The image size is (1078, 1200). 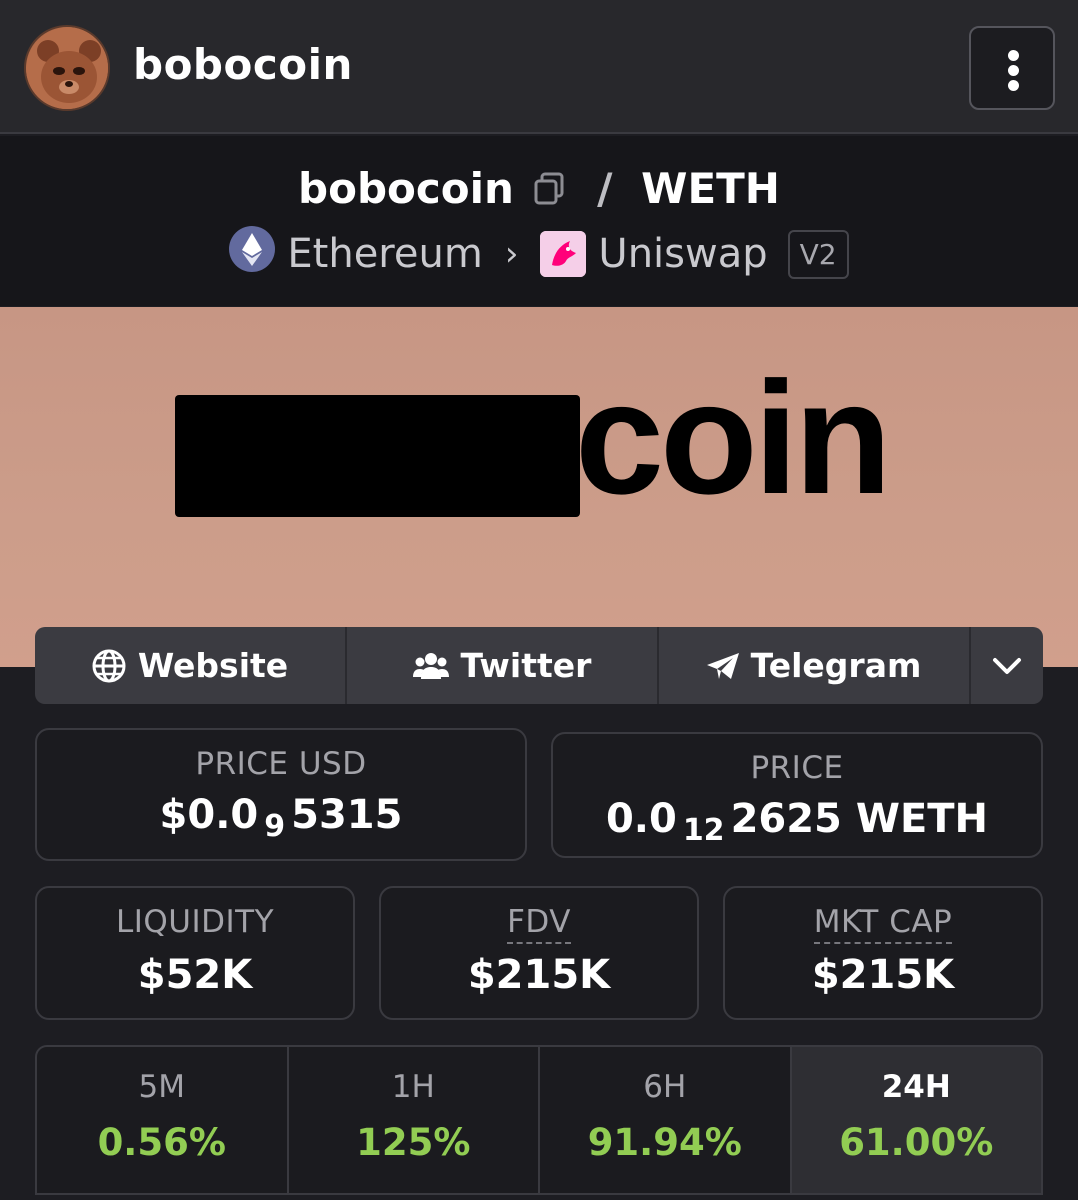 What do you see at coordinates (539, 67) in the screenshot?
I see `top-bar: bobocoin` at bounding box center [539, 67].